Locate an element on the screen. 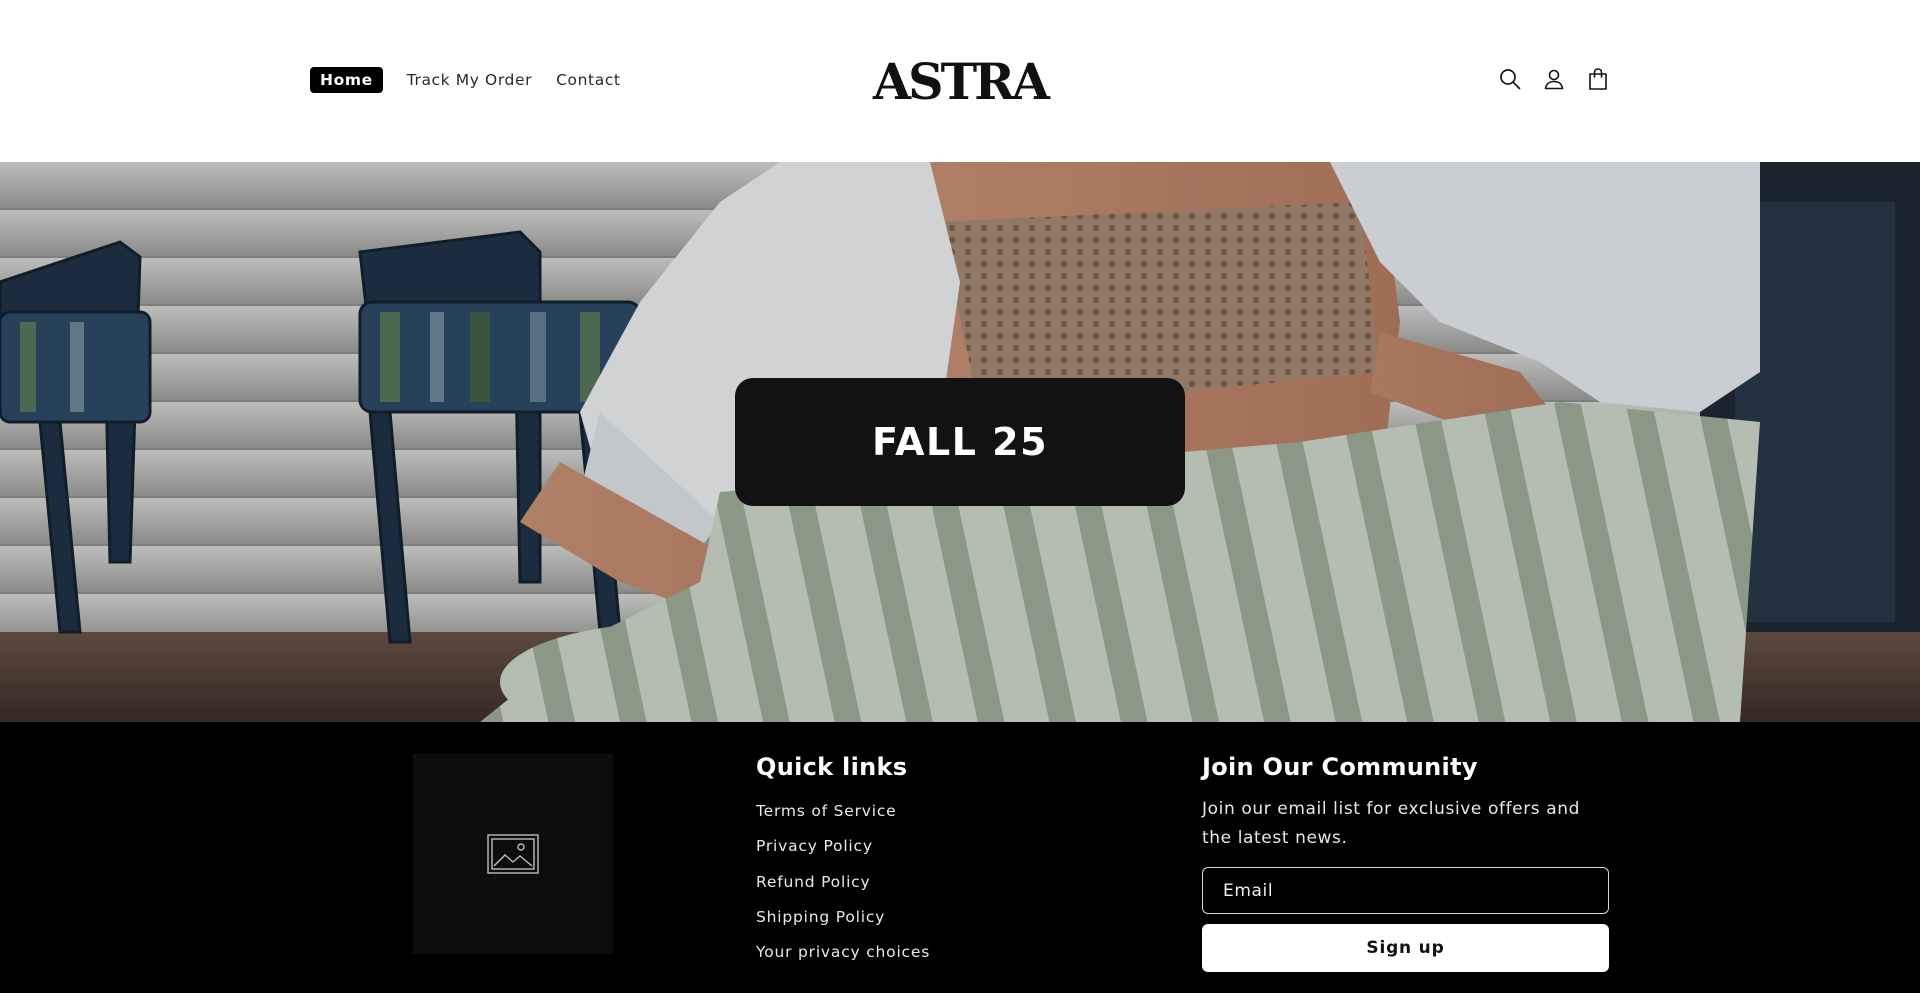 This screenshot has width=1920, height=993. link-refund-policy: Refund Policy is located at coordinates (843, 889).